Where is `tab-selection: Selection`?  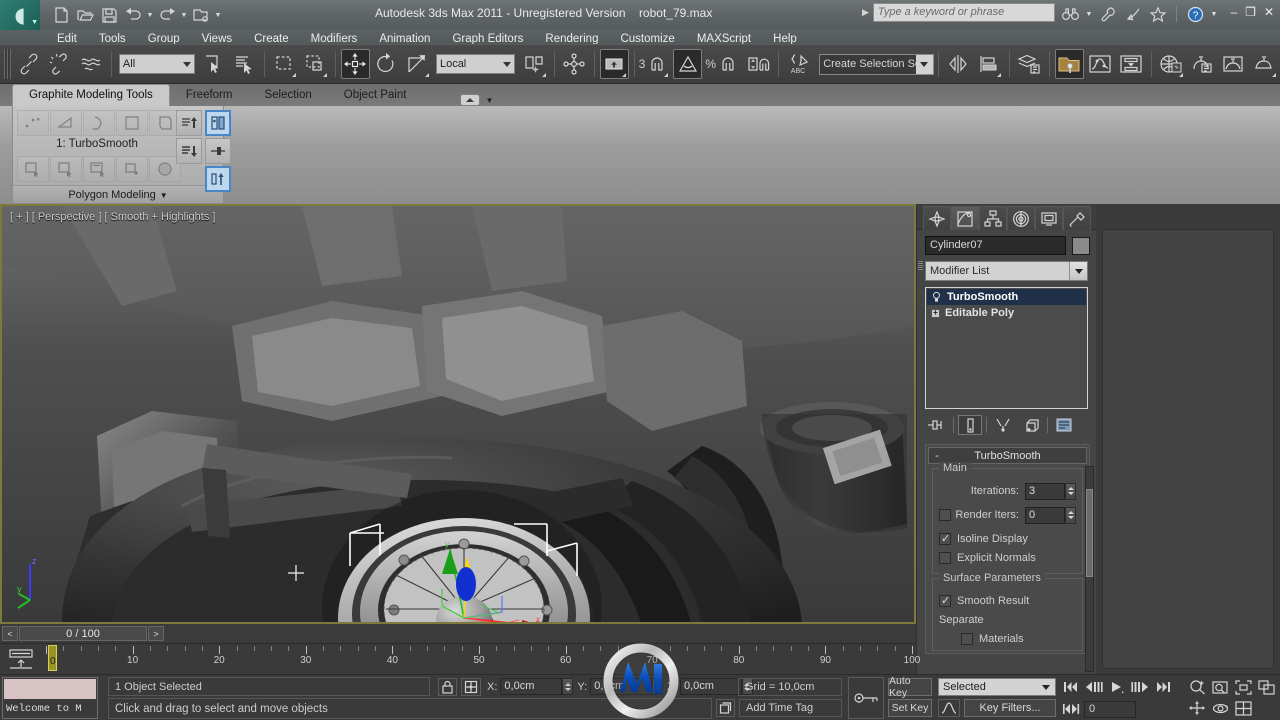 tab-selection: Selection is located at coordinates (287, 95).